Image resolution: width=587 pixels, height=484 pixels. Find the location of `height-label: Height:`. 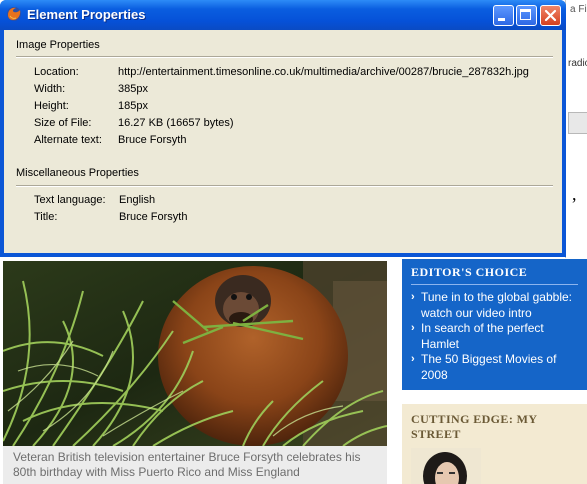

height-label: Height: is located at coordinates (51, 106).